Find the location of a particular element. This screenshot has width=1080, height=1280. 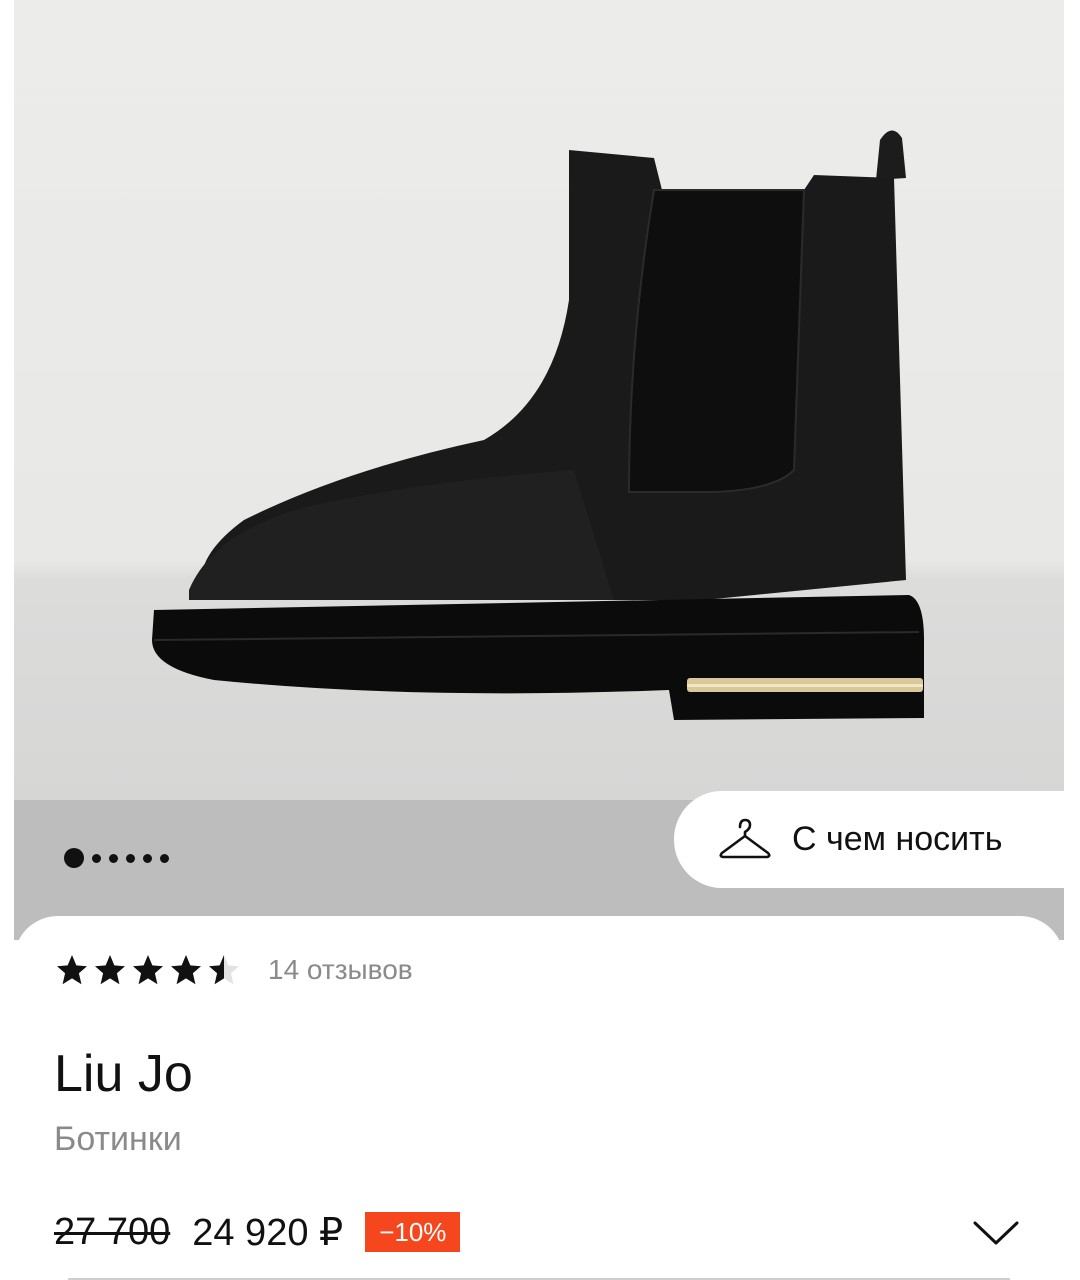

gallery-pagination is located at coordinates (116, 858).